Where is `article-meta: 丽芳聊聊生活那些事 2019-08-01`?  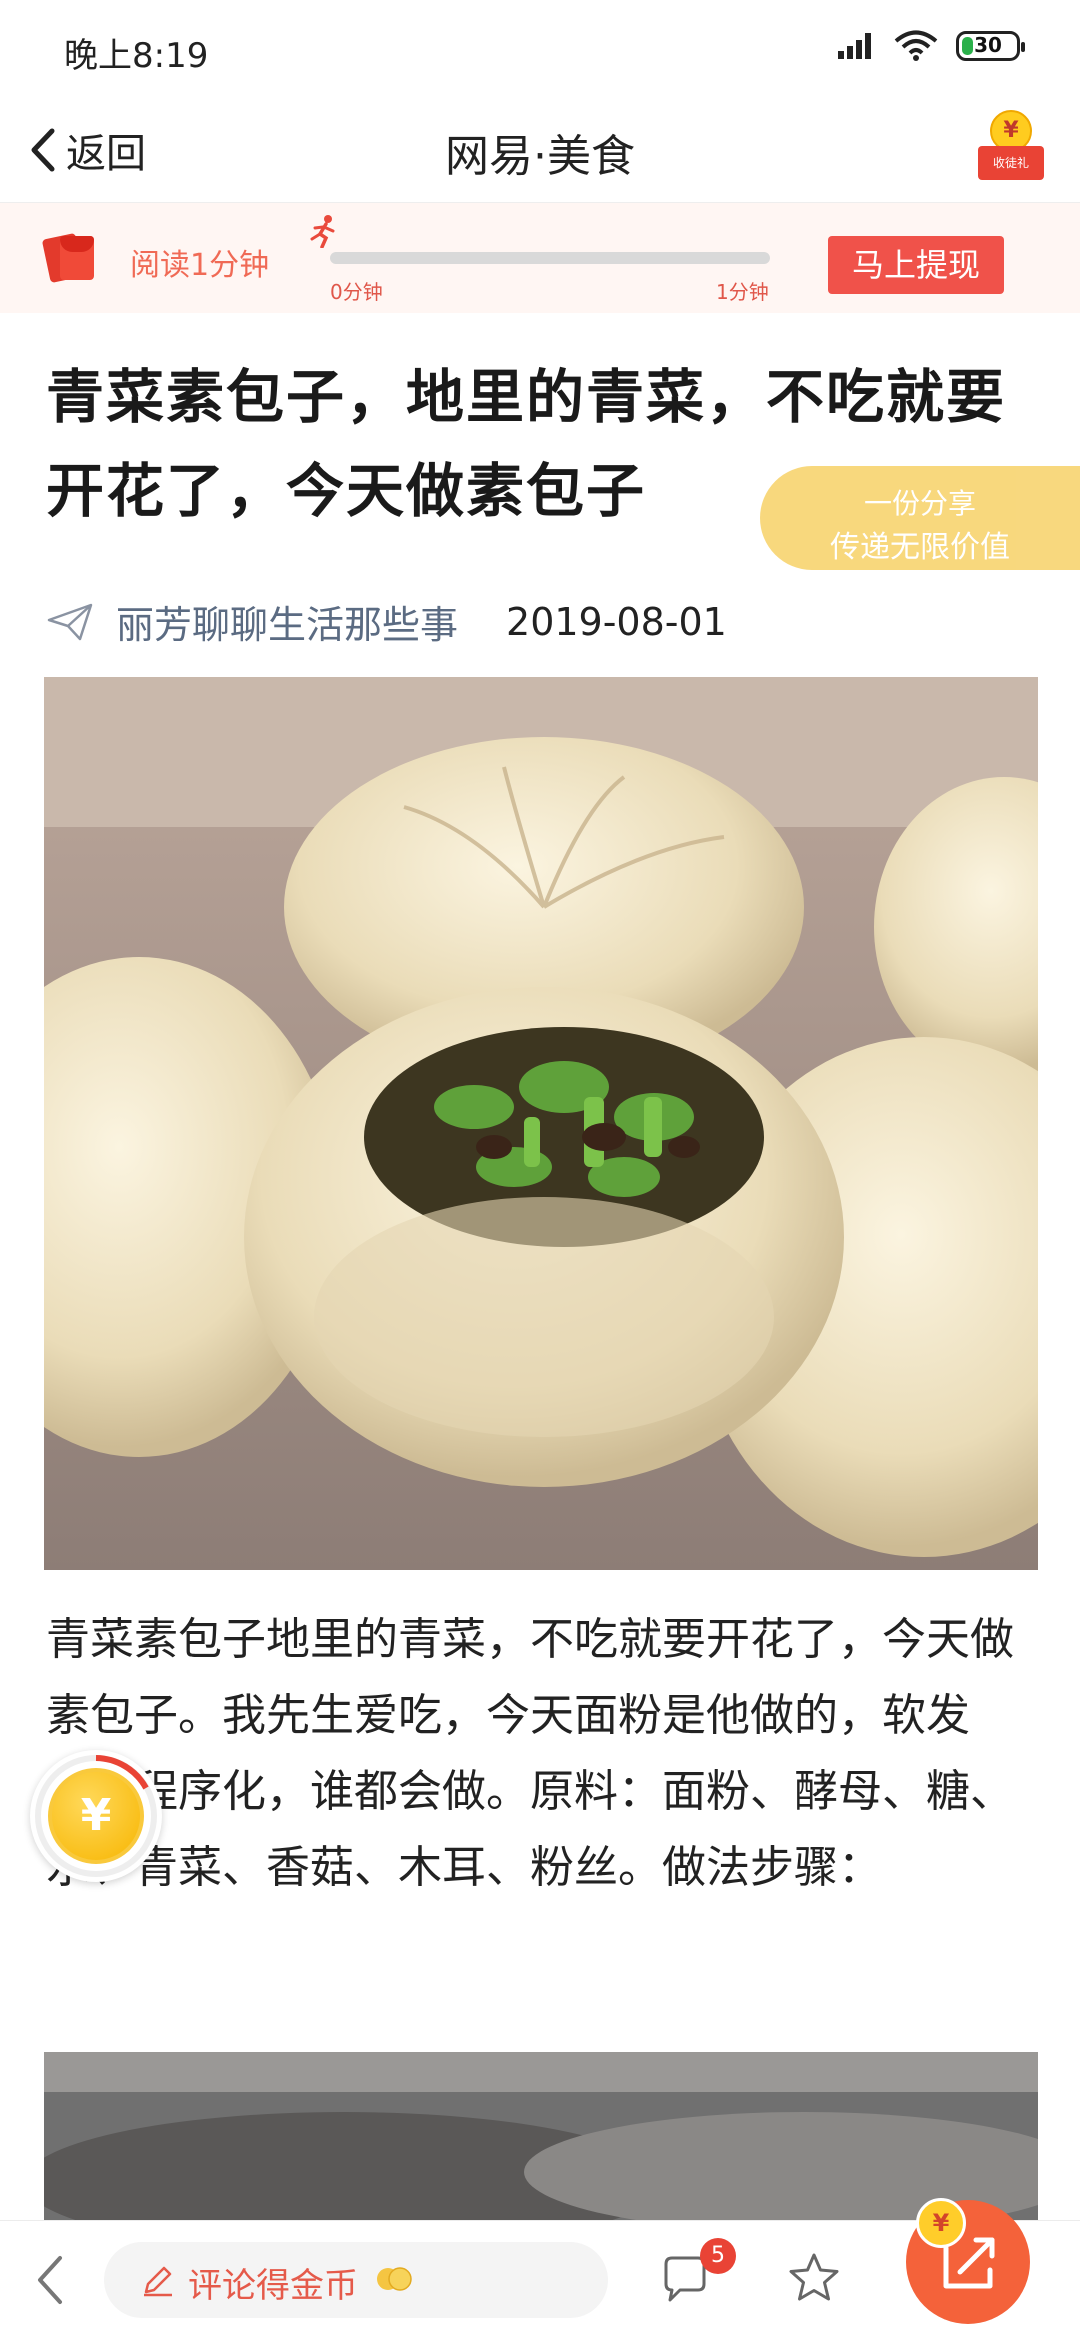
article-meta: 丽芳聊聊生活那些事 2019-08-01 is located at coordinates (386, 621).